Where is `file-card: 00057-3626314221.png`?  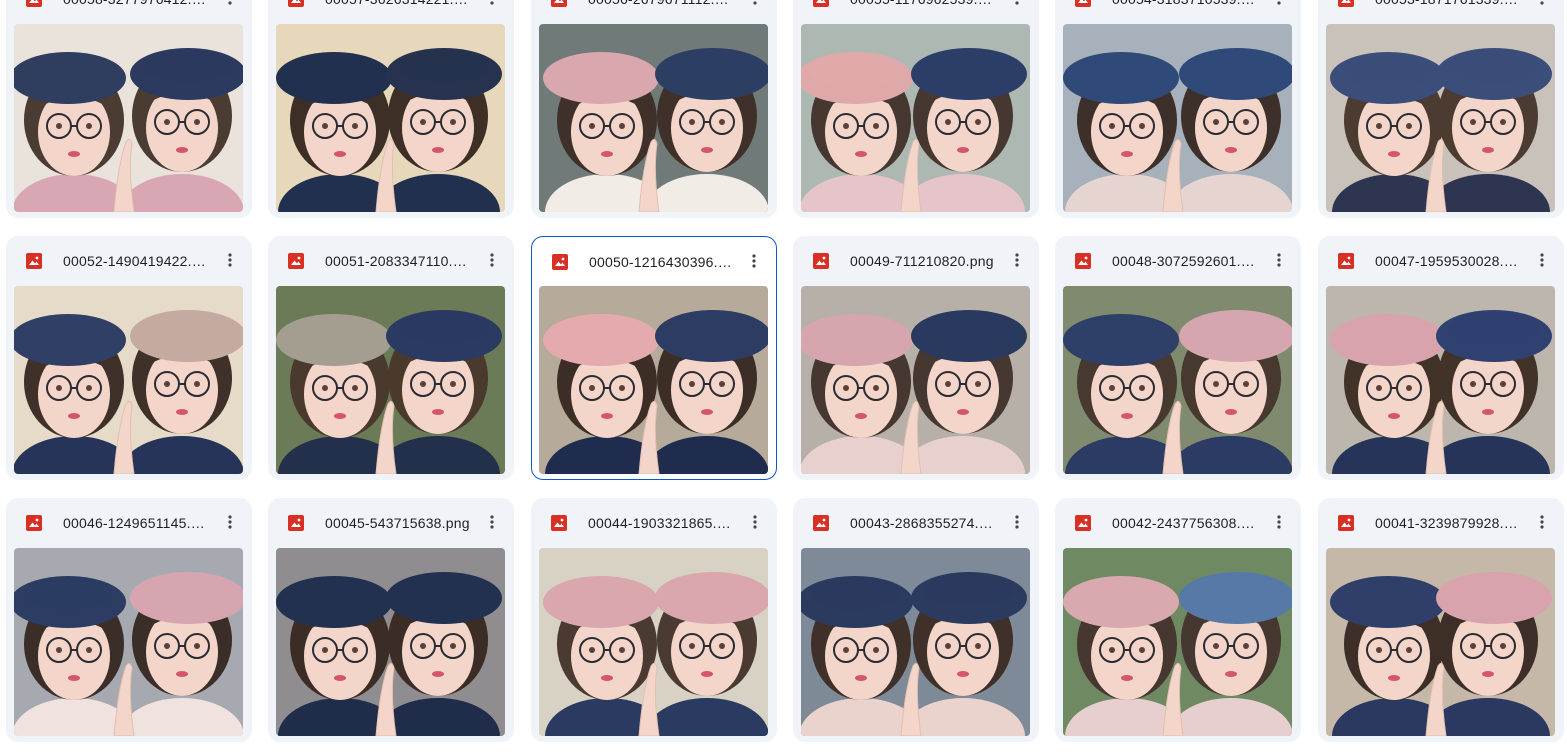
file-card: 00057-3626314221.png is located at coordinates (391, 109).